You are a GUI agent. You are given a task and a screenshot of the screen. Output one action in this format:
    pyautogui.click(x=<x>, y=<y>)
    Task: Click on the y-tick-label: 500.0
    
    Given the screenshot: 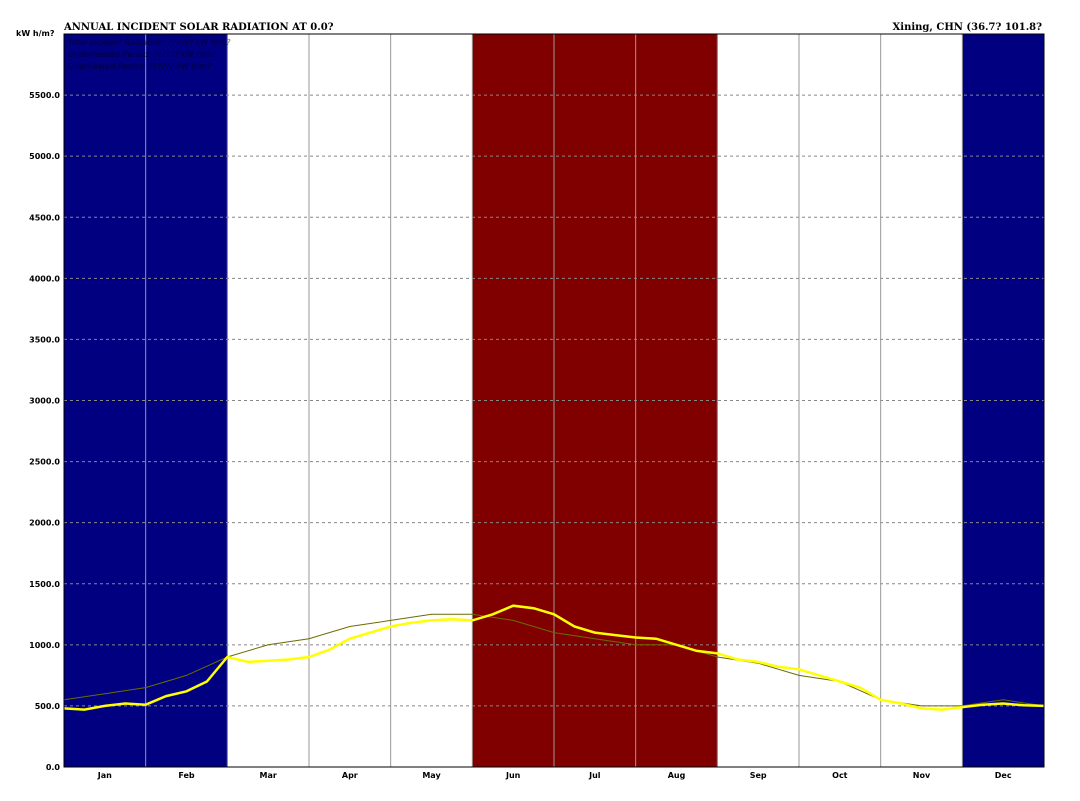 What is the action you would take?
    pyautogui.click(x=48, y=706)
    